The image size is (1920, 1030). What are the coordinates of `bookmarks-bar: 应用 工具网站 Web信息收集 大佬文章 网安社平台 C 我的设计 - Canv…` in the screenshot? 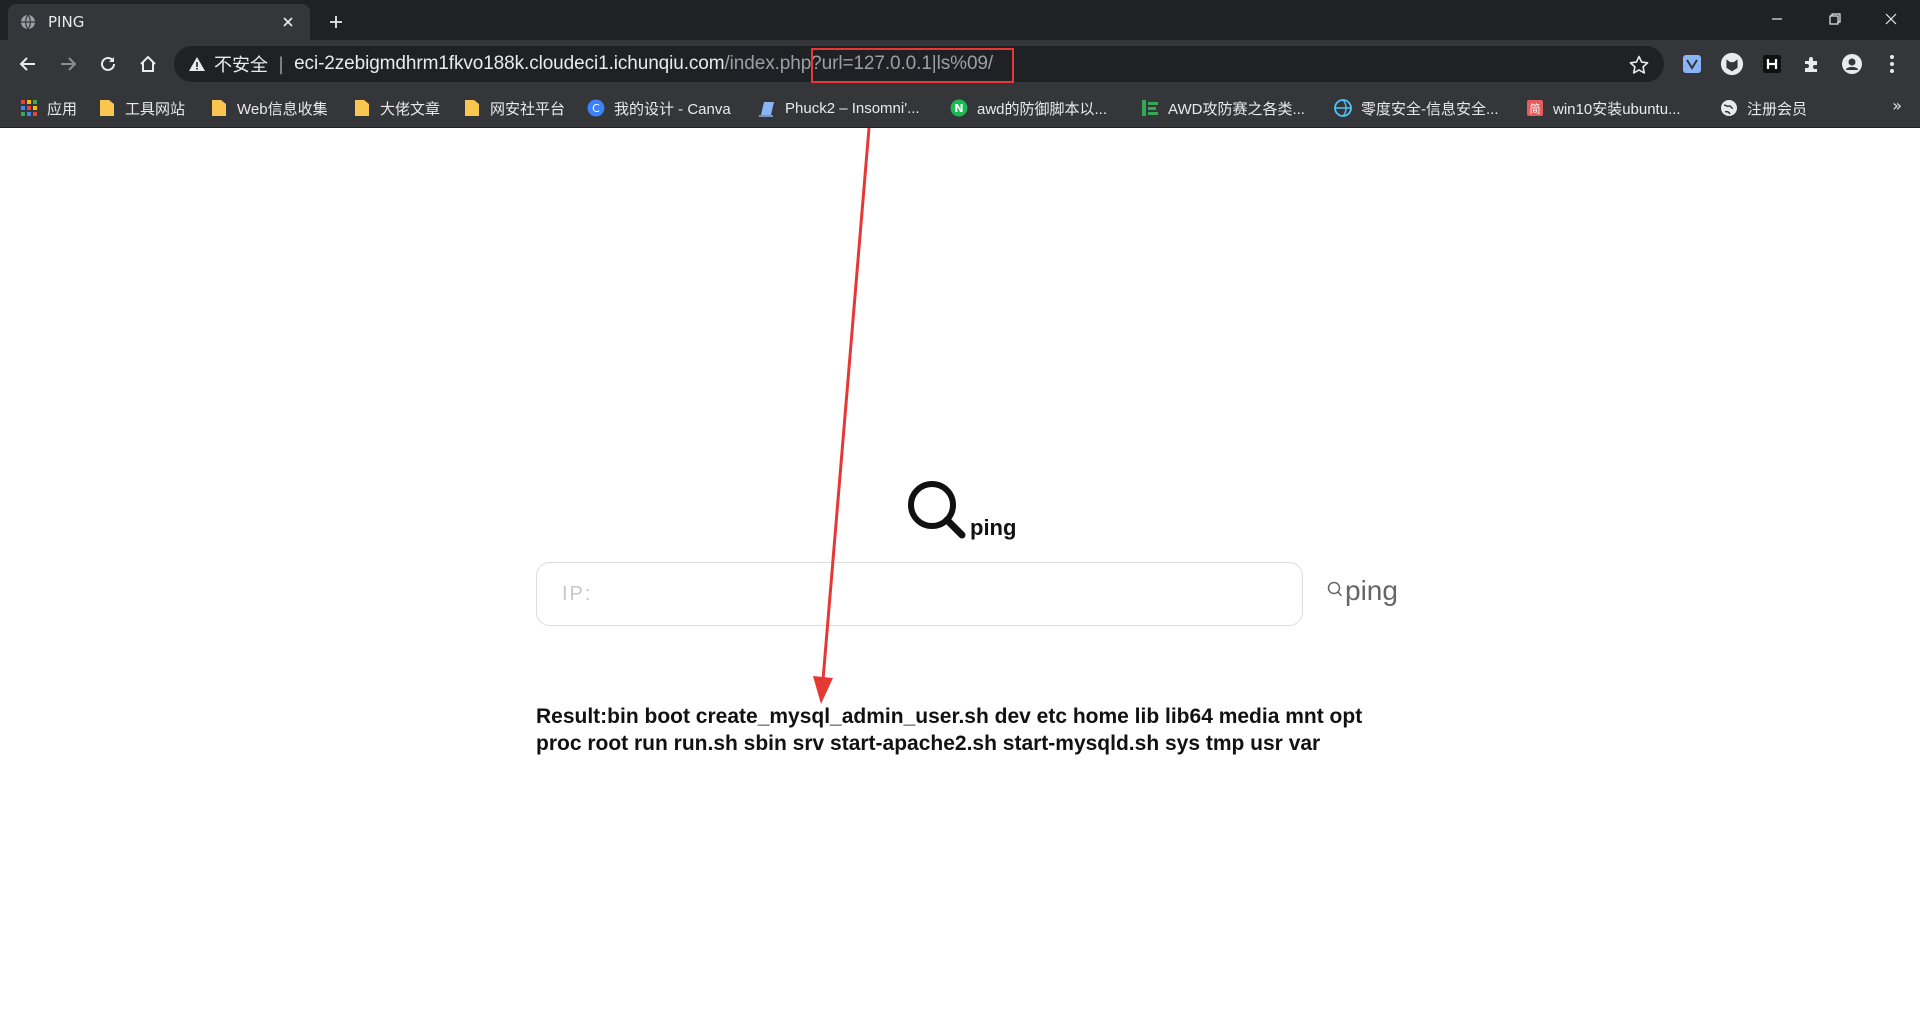 It's located at (960, 108).